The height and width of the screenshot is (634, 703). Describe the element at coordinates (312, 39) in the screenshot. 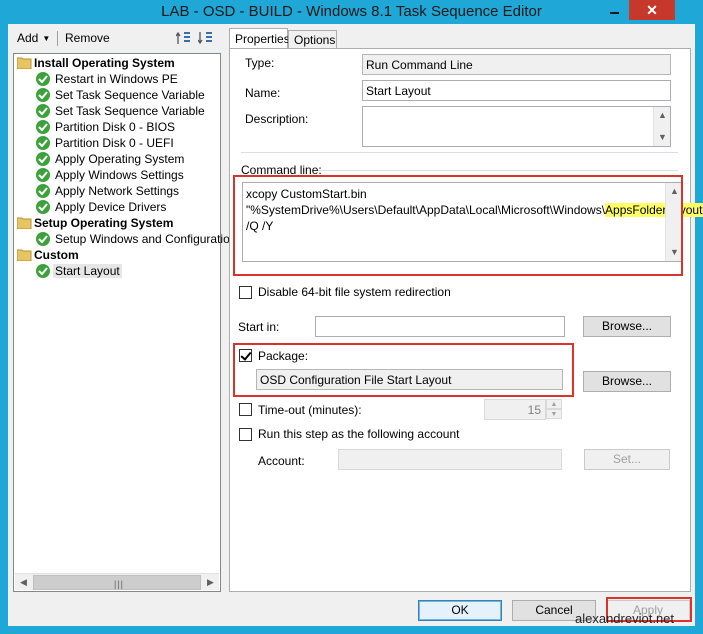

I see `tab-options: Options` at that location.